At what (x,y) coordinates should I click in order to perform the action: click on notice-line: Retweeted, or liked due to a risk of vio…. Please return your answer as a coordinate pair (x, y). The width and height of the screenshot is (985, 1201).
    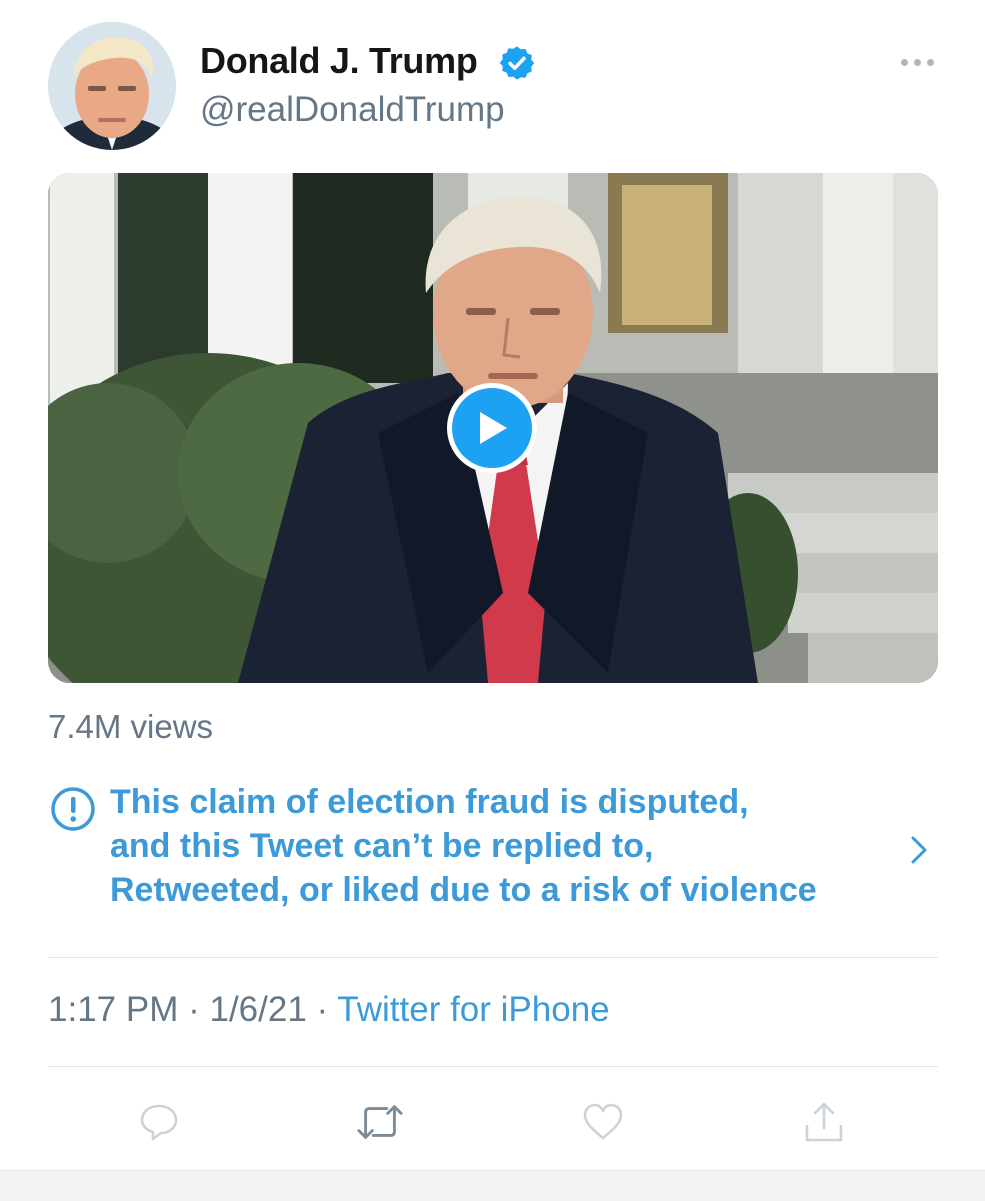
    Looking at the image, I should click on (463, 890).